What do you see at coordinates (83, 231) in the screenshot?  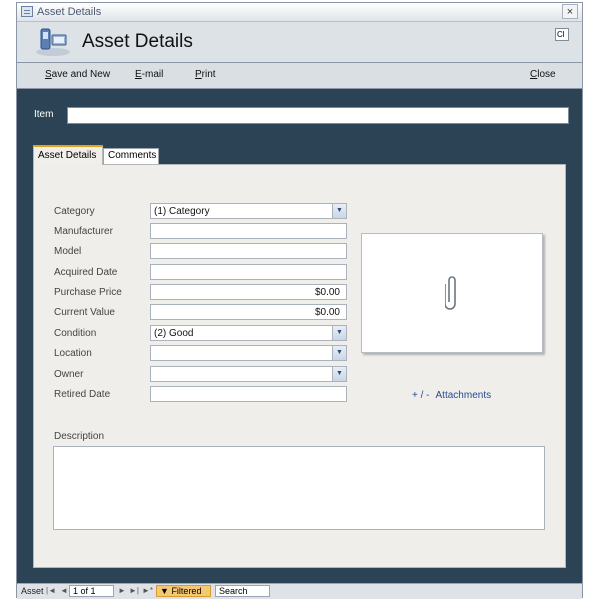 I see `manufacturer-label: Manufacturer` at bounding box center [83, 231].